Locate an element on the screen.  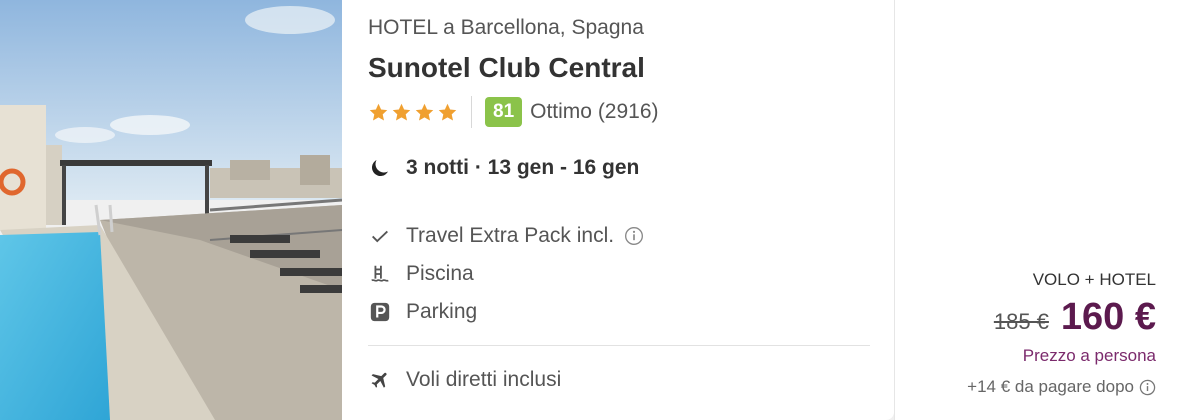
divider is located at coordinates (619, 345).